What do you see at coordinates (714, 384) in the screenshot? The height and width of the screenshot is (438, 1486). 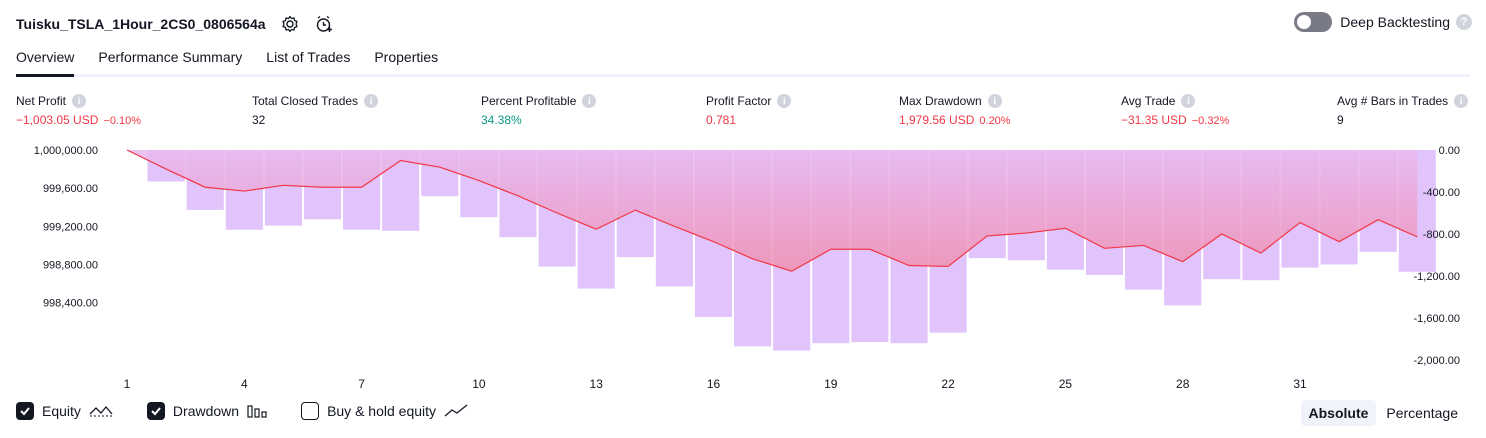 I see `x-axis-tick-label: 16` at bounding box center [714, 384].